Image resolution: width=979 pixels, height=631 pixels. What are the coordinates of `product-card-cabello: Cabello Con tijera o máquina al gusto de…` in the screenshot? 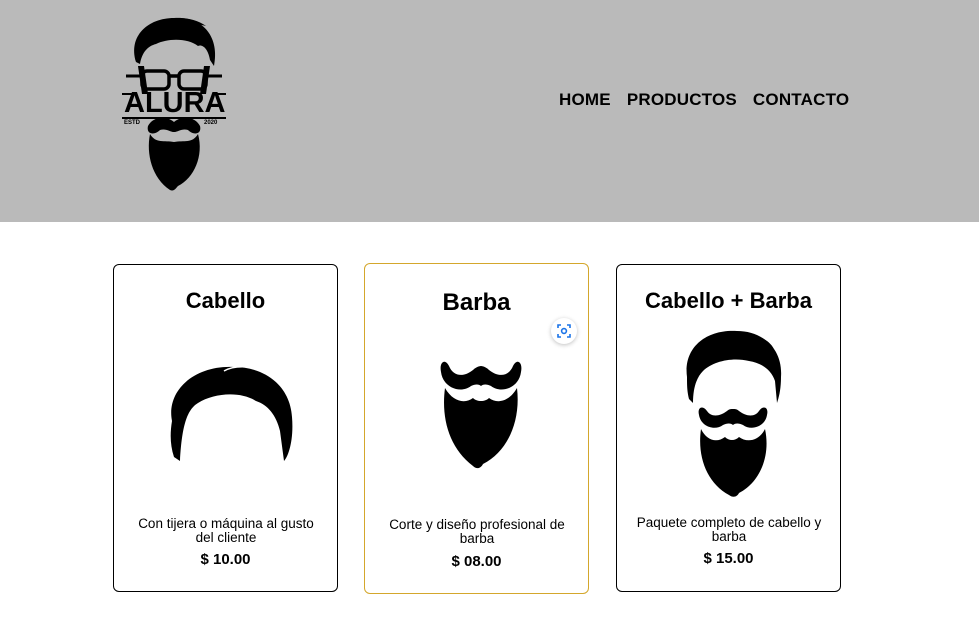 It's located at (225, 428).